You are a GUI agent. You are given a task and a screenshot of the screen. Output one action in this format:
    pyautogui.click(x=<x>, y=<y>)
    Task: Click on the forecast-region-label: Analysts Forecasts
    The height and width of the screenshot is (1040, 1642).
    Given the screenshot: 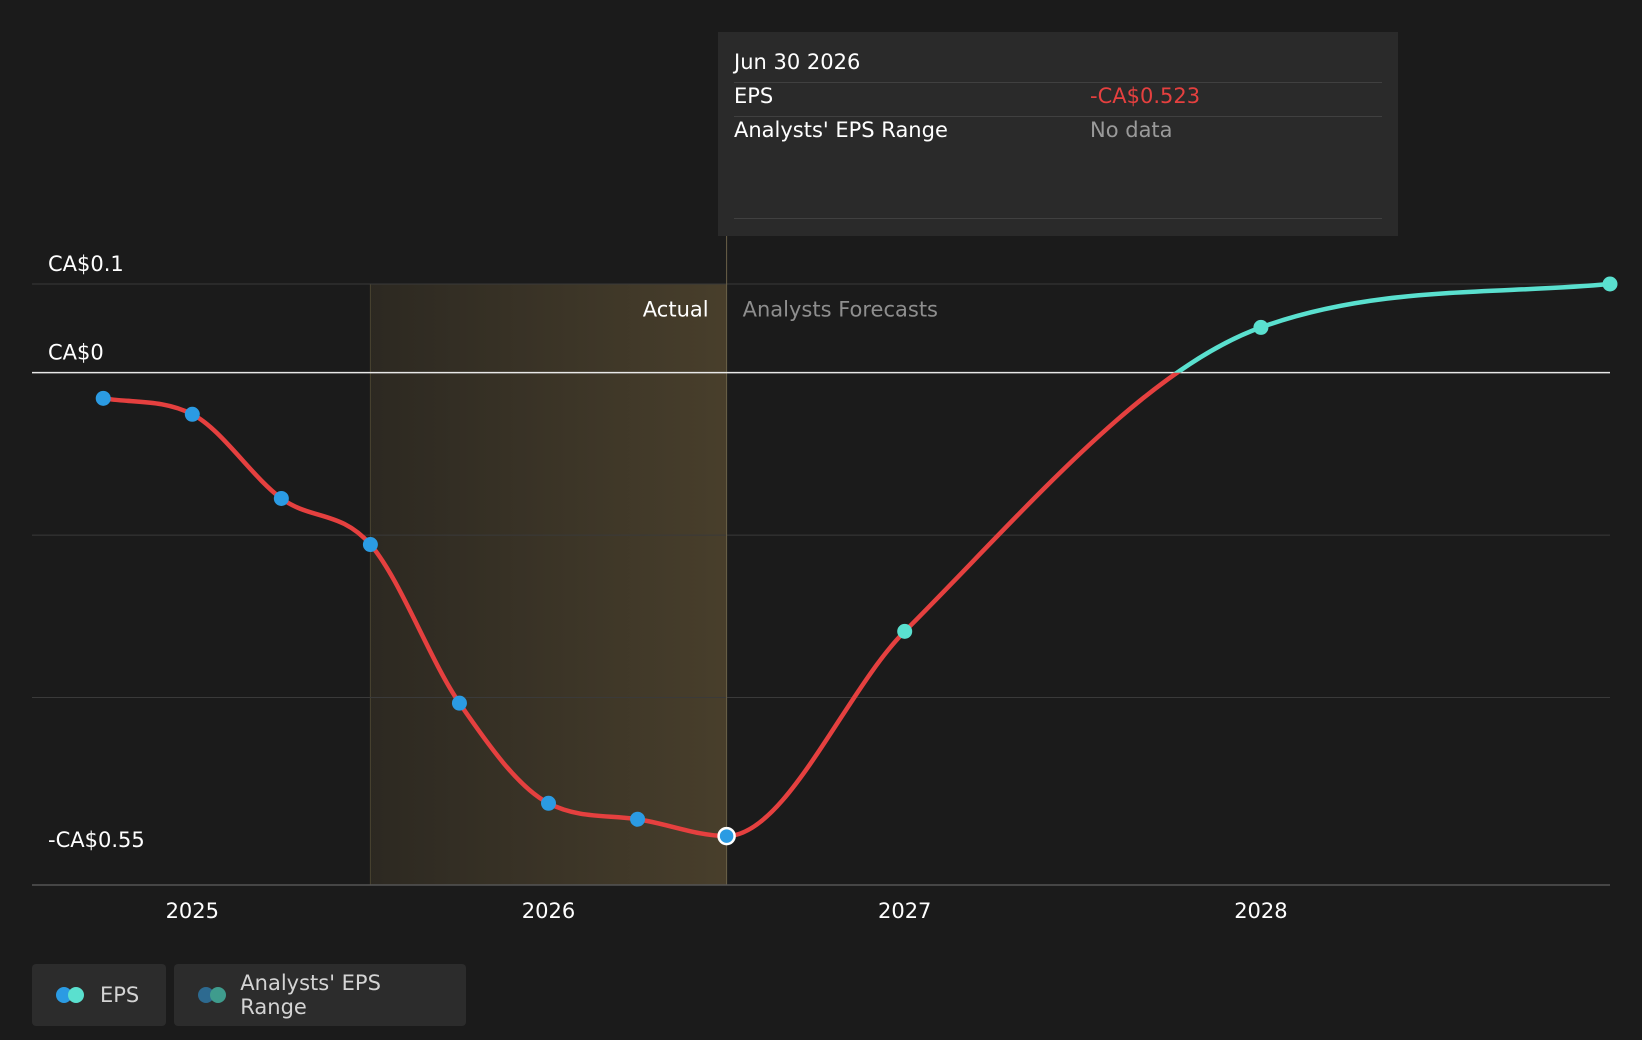 What is the action you would take?
    pyautogui.click(x=840, y=310)
    